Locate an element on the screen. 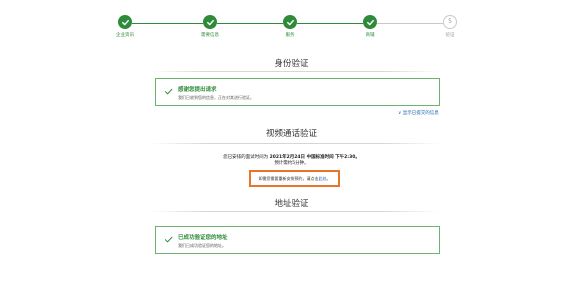 The width and height of the screenshot is (583, 286). video-section-title: 视频通话验证 is located at coordinates (291, 134).